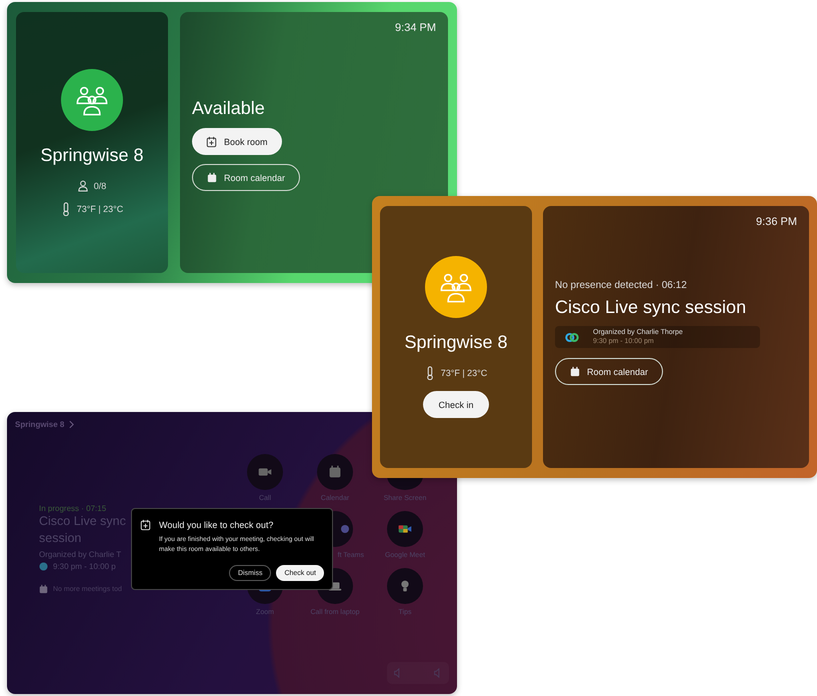 The width and height of the screenshot is (817, 696). Describe the element at coordinates (650, 307) in the screenshot. I see `meeting-title: Cisco Live sync session` at that location.